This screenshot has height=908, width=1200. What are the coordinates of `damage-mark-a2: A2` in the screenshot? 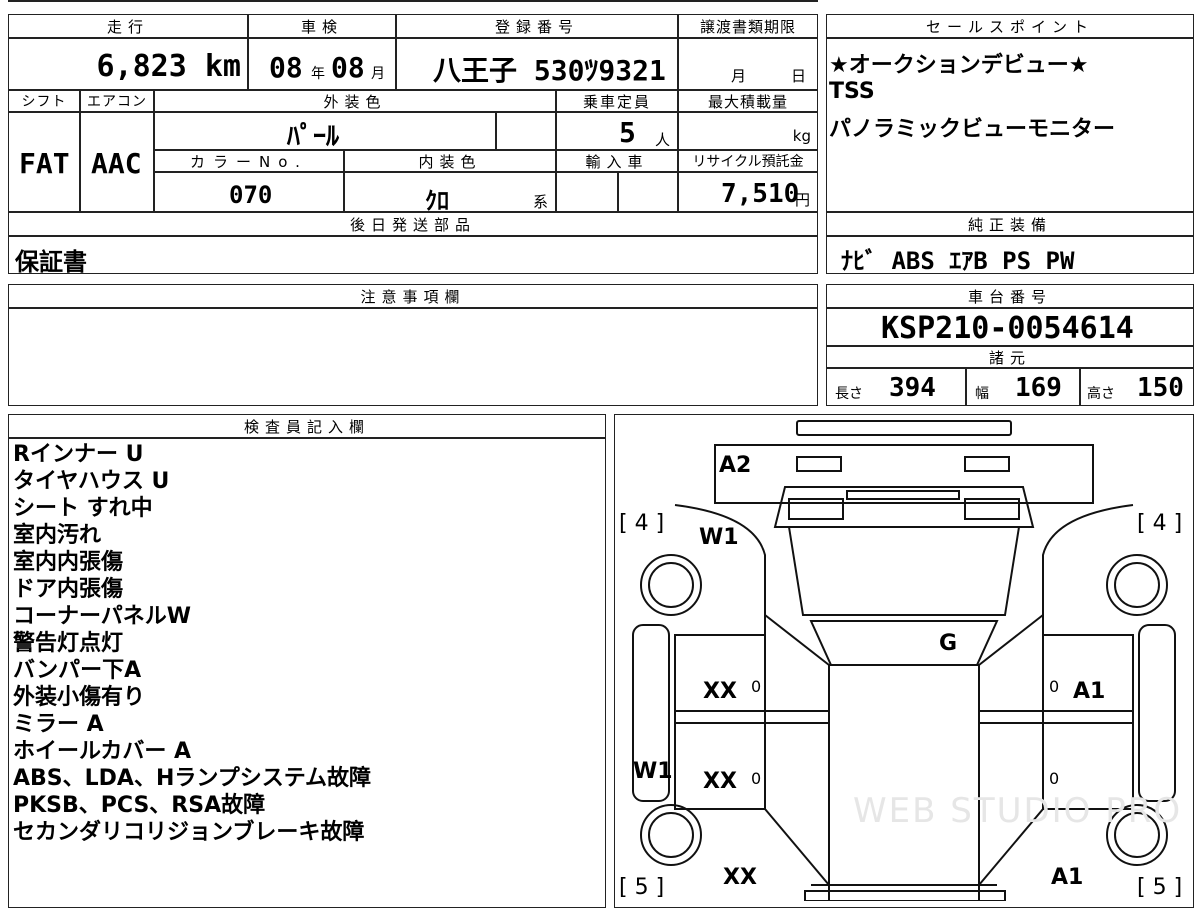 It's located at (735, 465).